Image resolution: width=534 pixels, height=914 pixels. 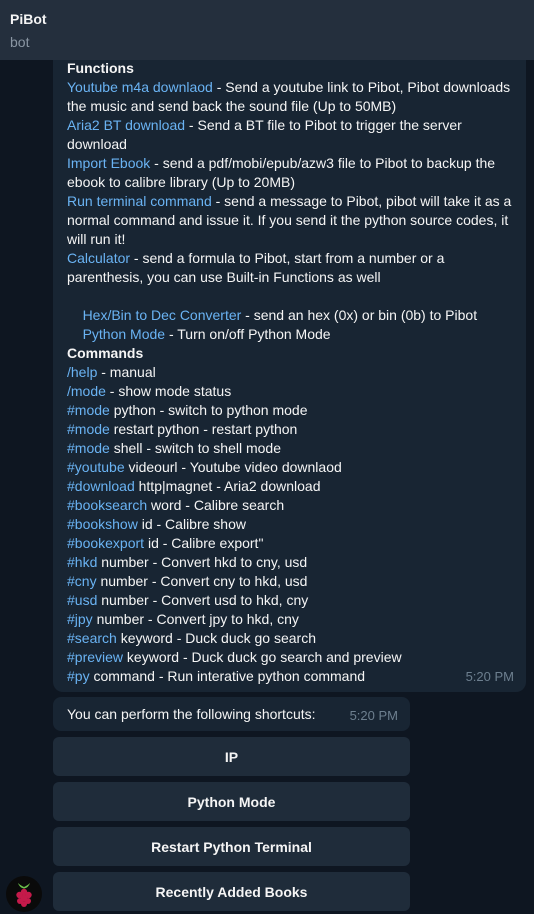 What do you see at coordinates (82, 372) in the screenshot?
I see `command-link: /help` at bounding box center [82, 372].